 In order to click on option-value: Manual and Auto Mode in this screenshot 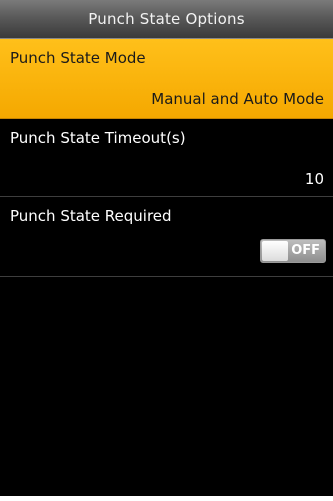, I will do `click(237, 99)`.